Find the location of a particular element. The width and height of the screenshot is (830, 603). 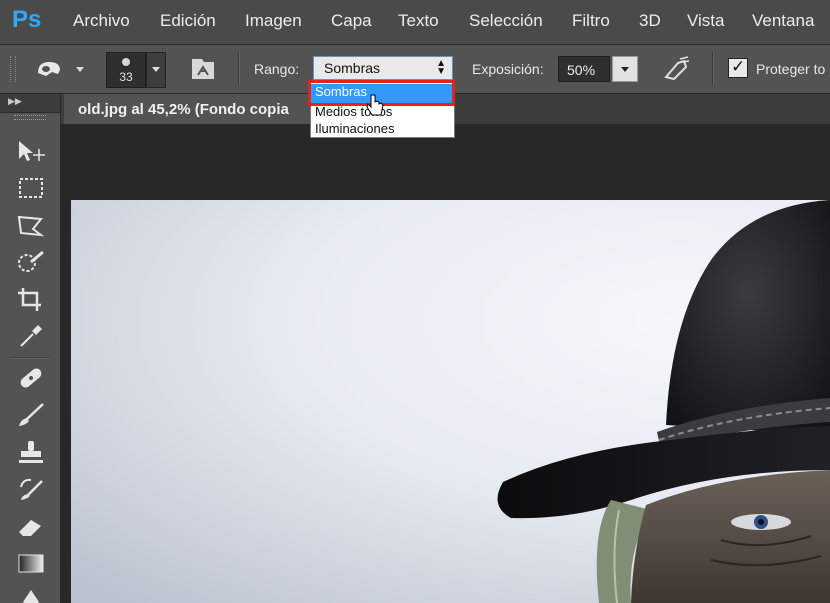

airbrush-icon is located at coordinates (677, 68).